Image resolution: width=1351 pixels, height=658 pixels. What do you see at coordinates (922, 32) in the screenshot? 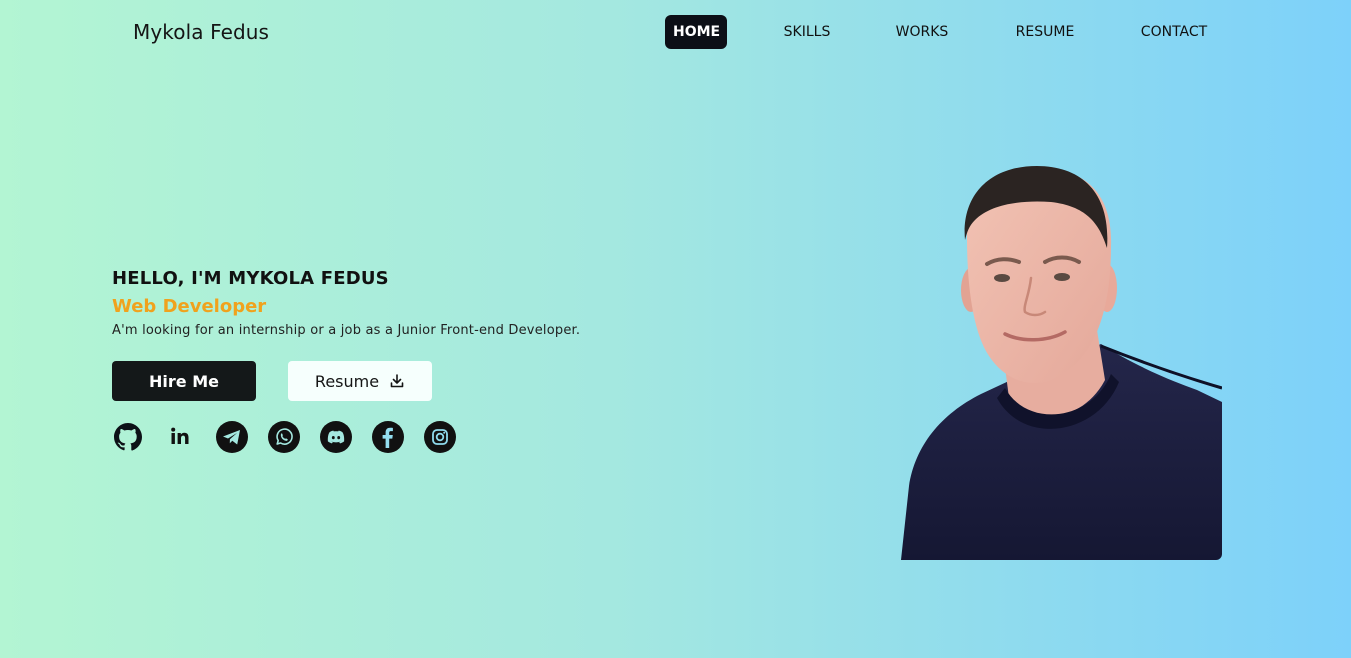
I see `nav-works: WORKS` at bounding box center [922, 32].